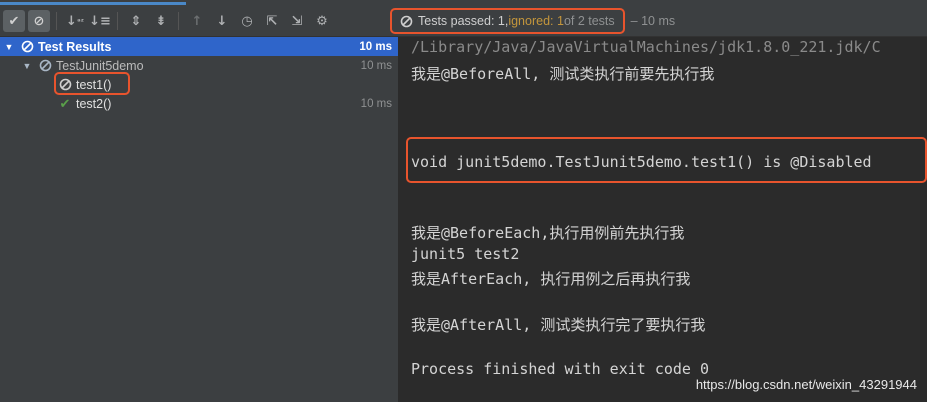 The height and width of the screenshot is (402, 927). I want to click on collapse-all-icon: ⇟, so click(161, 21).